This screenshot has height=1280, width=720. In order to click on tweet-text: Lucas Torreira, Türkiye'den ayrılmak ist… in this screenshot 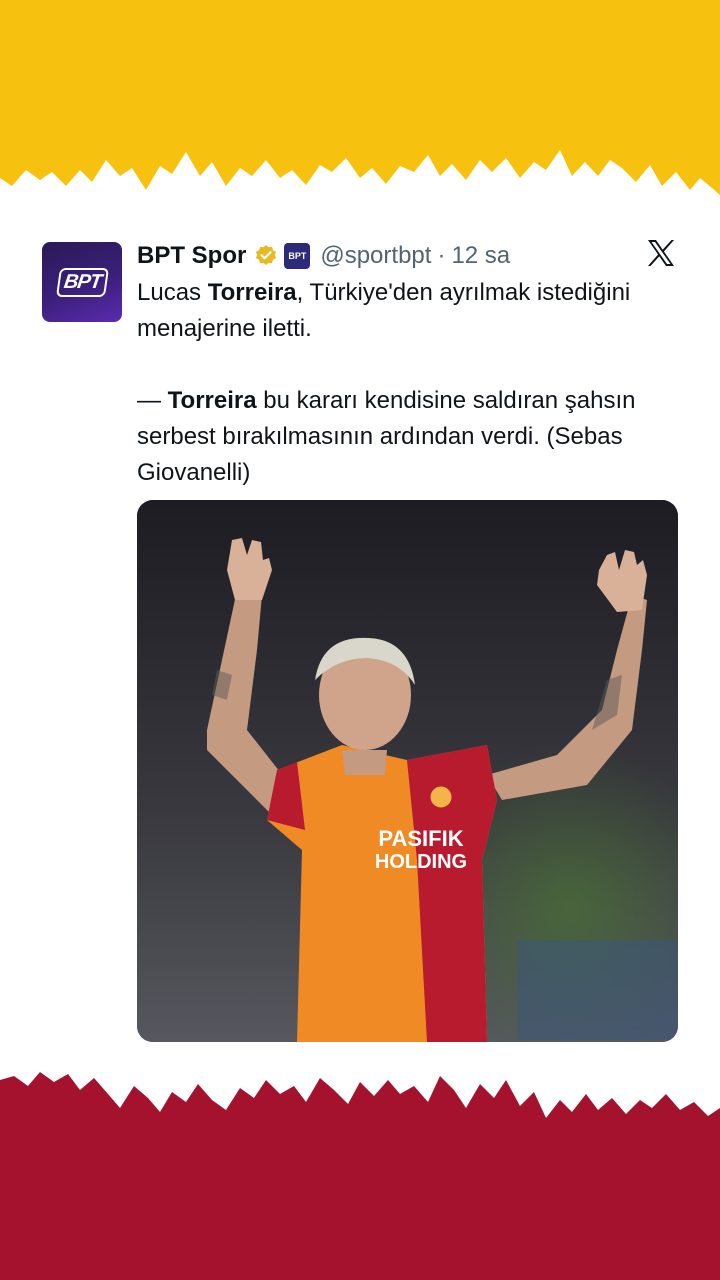, I will do `click(397, 383)`.